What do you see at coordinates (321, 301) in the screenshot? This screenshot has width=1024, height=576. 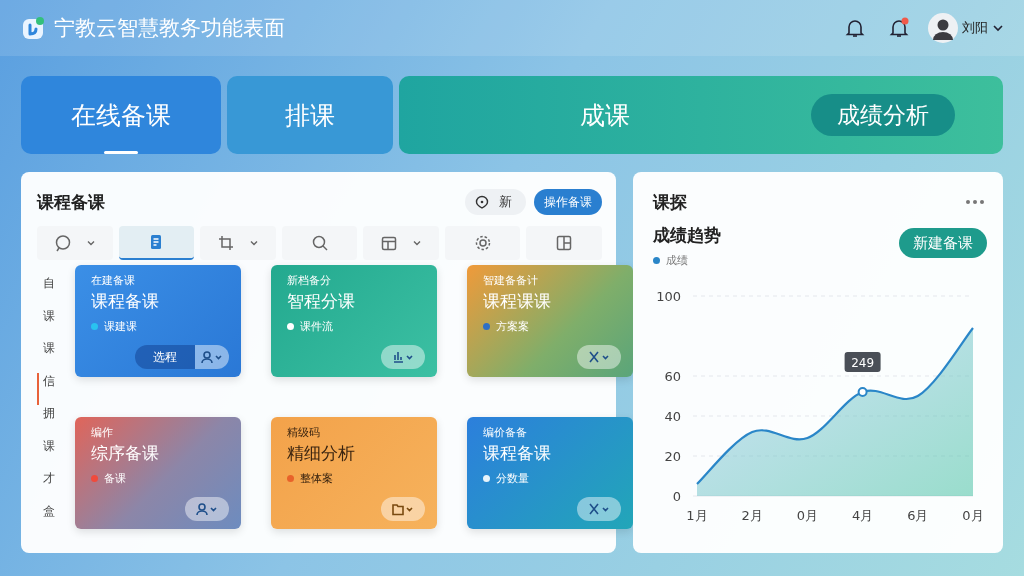 I see `card-title: 智程分课` at bounding box center [321, 301].